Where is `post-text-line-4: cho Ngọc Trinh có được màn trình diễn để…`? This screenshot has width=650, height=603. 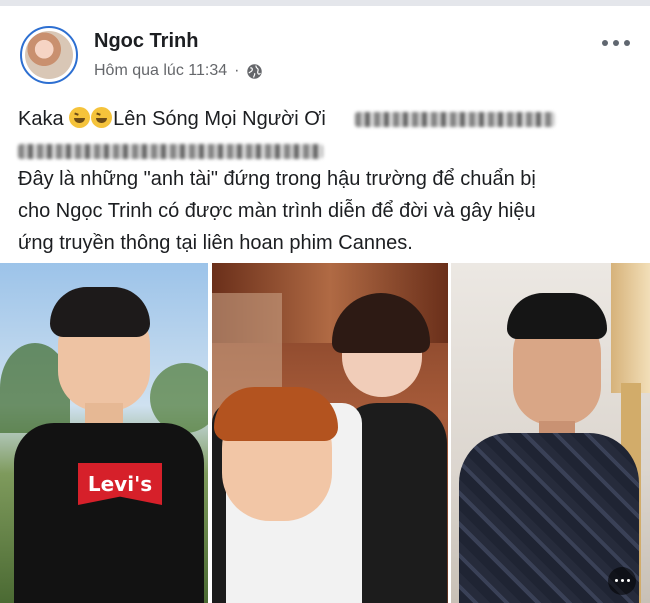
post-text-line-4: cho Ngọc Trinh có được màn trình diễn để… is located at coordinates (277, 211).